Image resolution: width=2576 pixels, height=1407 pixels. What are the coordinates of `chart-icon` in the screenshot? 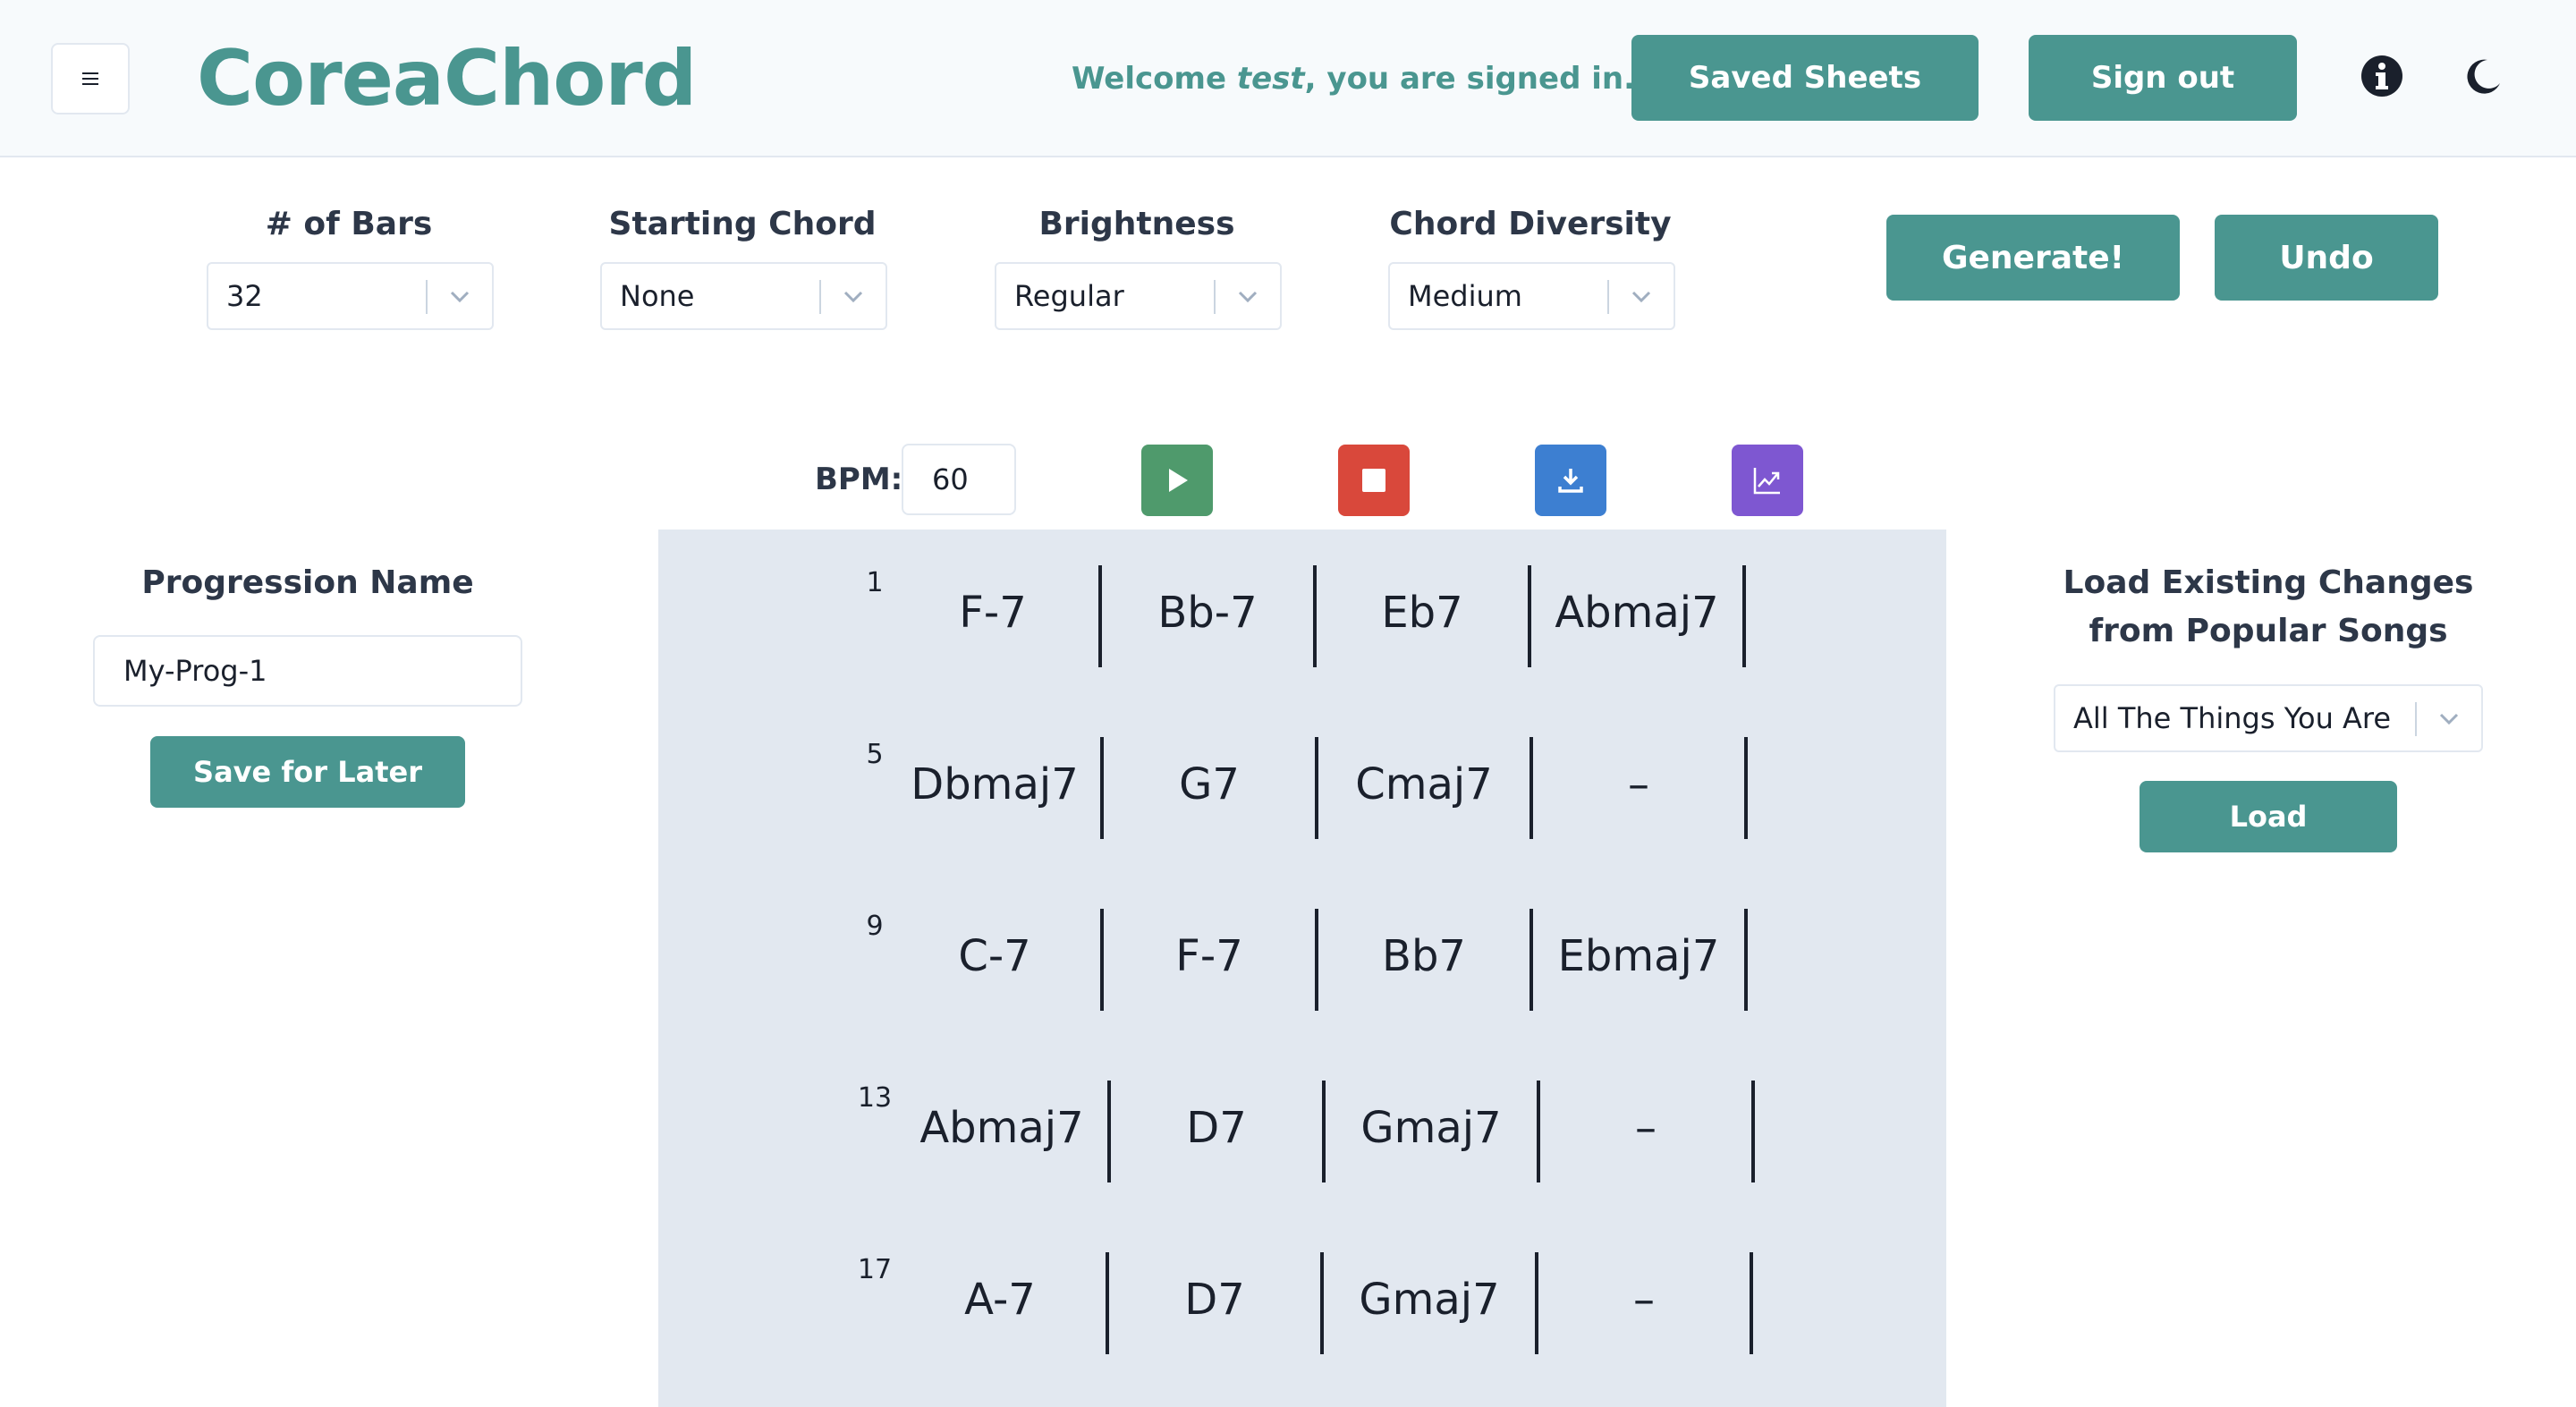 It's located at (1766, 481).